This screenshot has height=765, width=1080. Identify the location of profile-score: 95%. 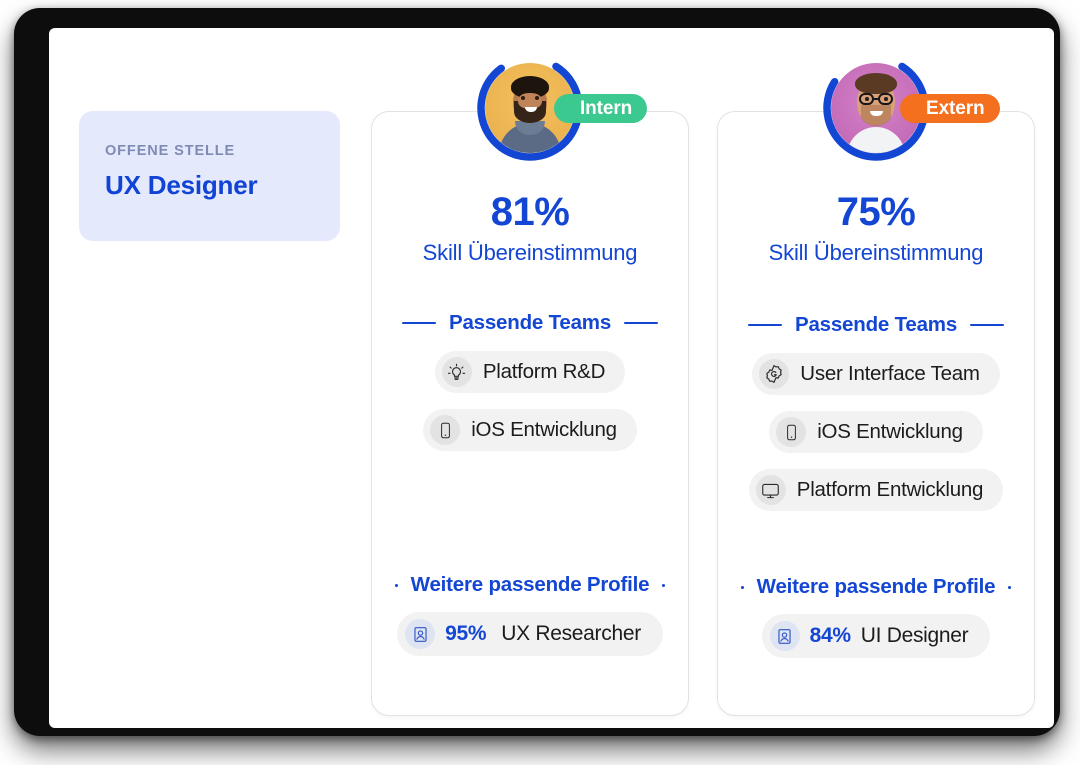
(466, 633).